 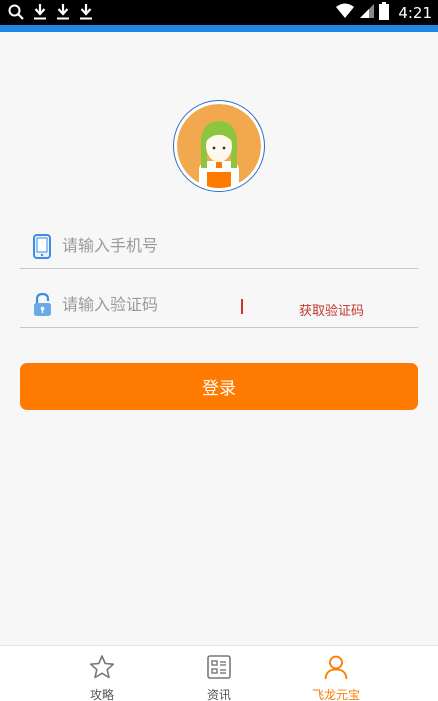 I want to click on verification-code-field: 获取验证码, so click(x=219, y=304).